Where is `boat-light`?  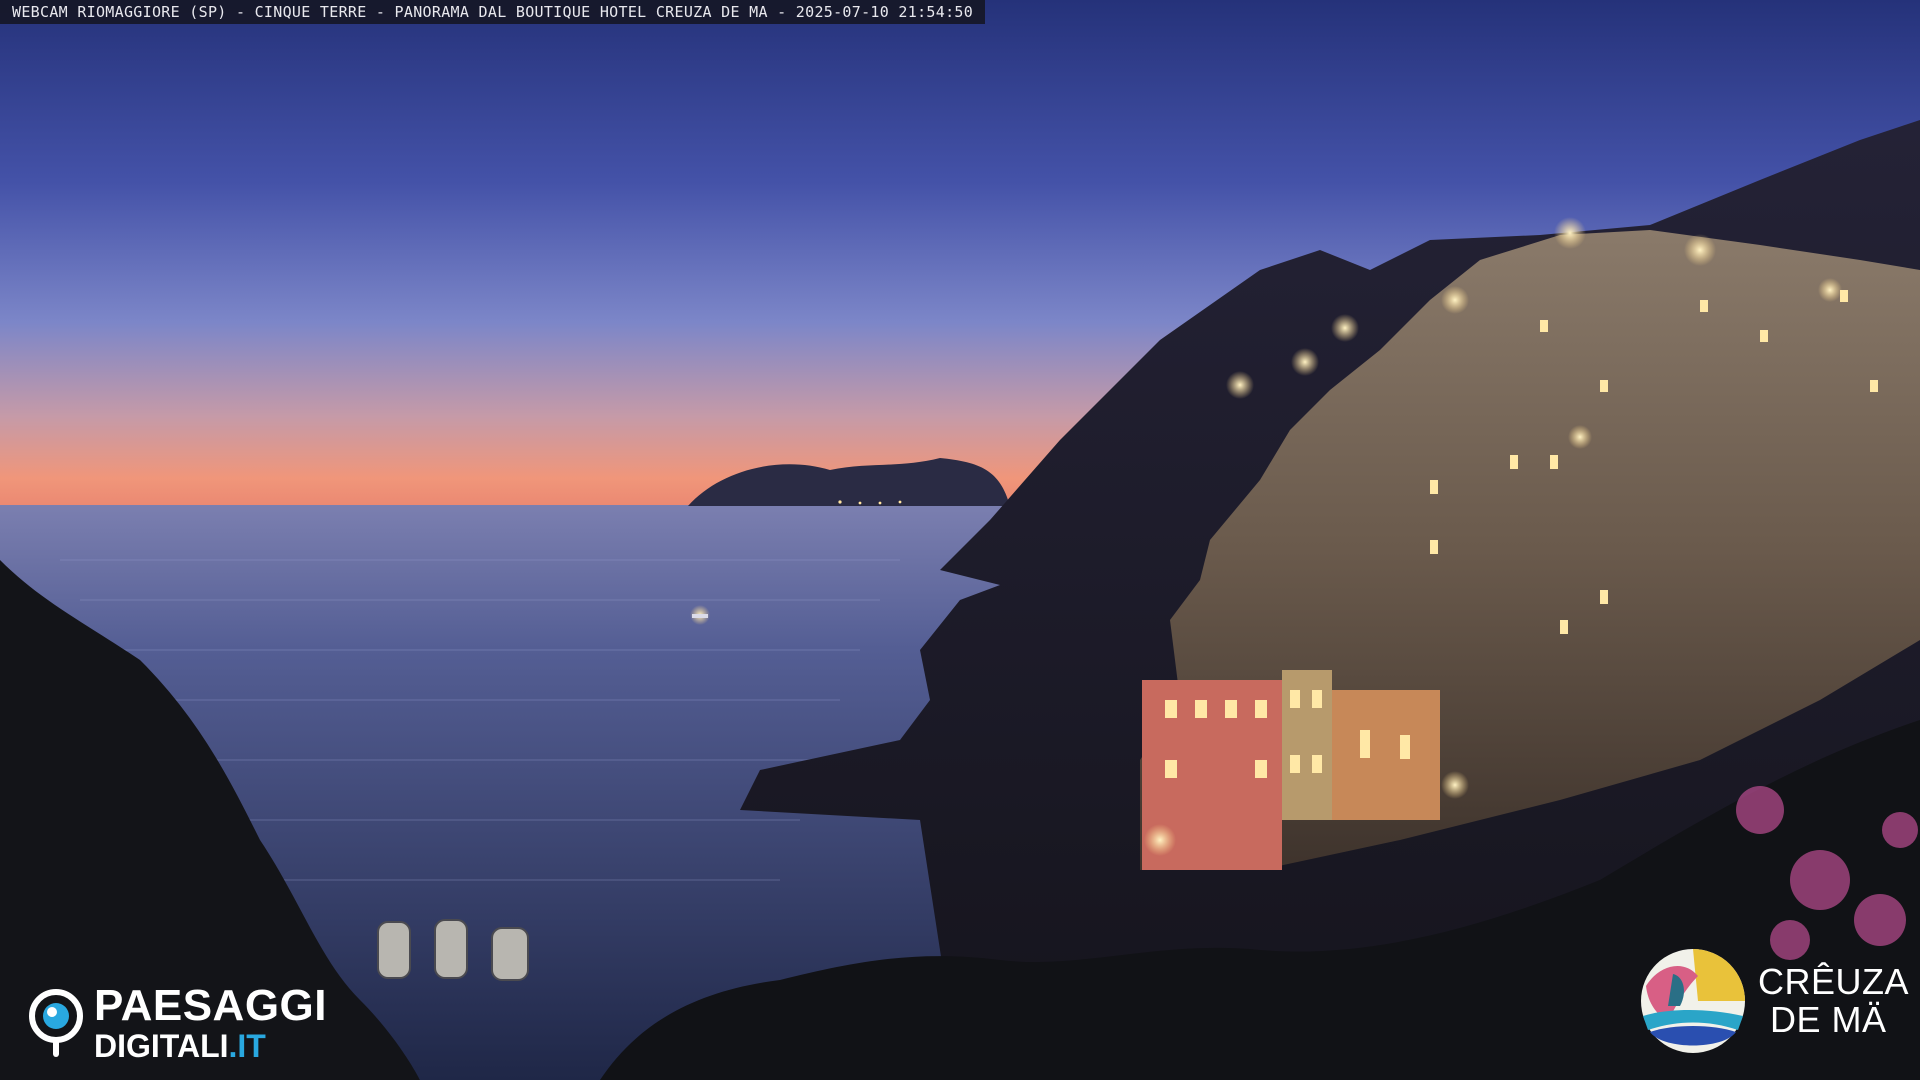
boat-light is located at coordinates (700, 615).